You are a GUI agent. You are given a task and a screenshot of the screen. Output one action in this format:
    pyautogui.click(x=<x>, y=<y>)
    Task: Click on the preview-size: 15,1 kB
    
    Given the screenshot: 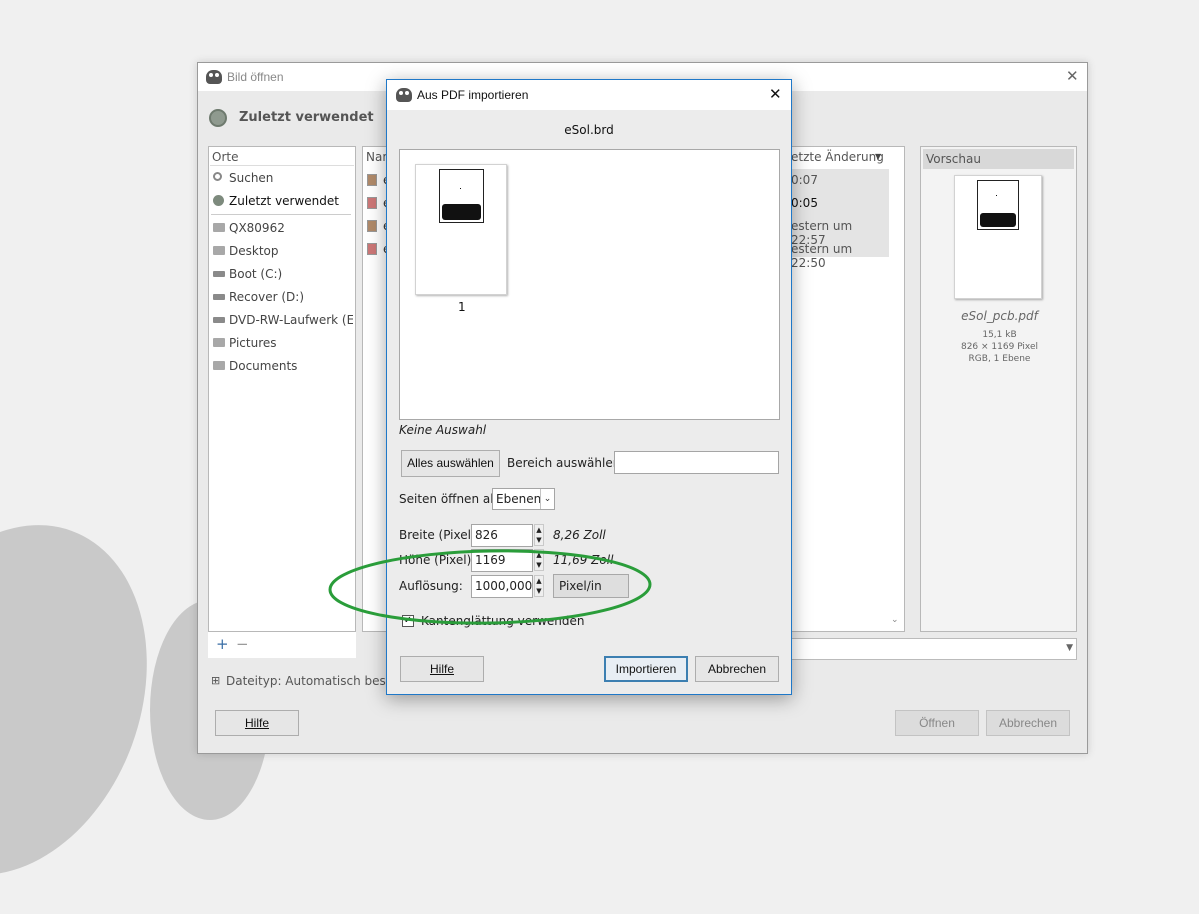 What is the action you would take?
    pyautogui.click(x=999, y=335)
    